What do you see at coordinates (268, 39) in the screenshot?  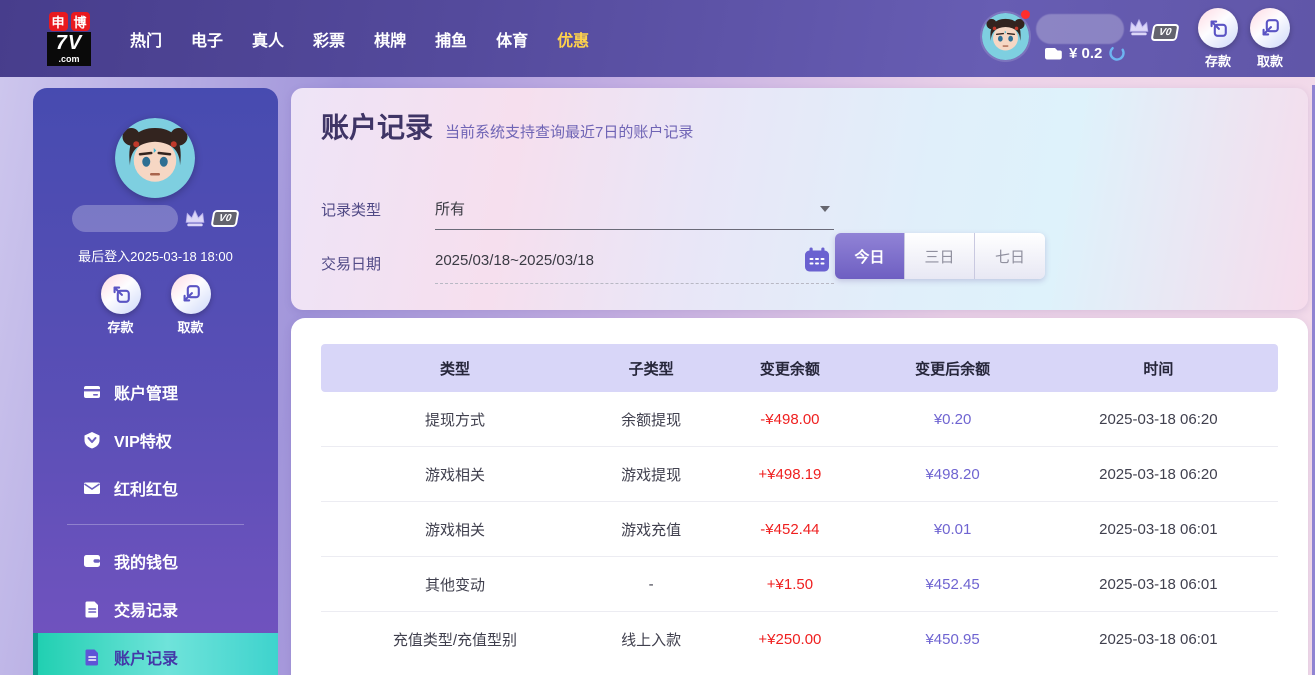 I see `nav-live: 真人` at bounding box center [268, 39].